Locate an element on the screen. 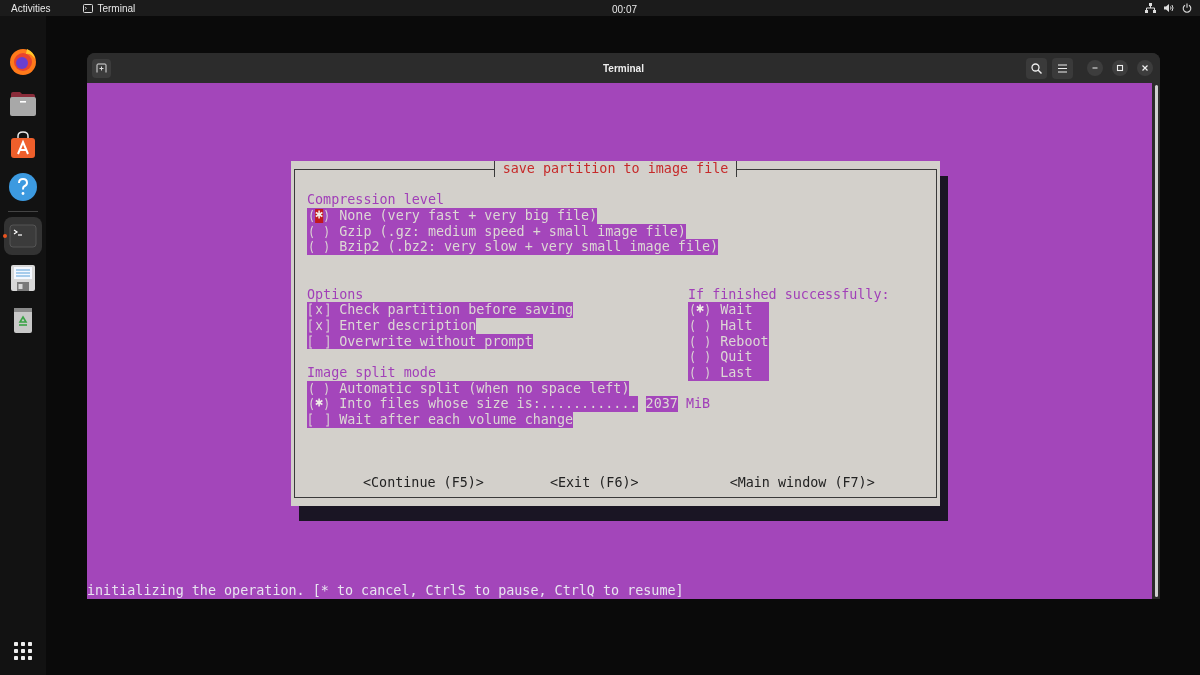 This screenshot has height=675, width=1200. dialog-title: save partition to image file is located at coordinates (615, 169).